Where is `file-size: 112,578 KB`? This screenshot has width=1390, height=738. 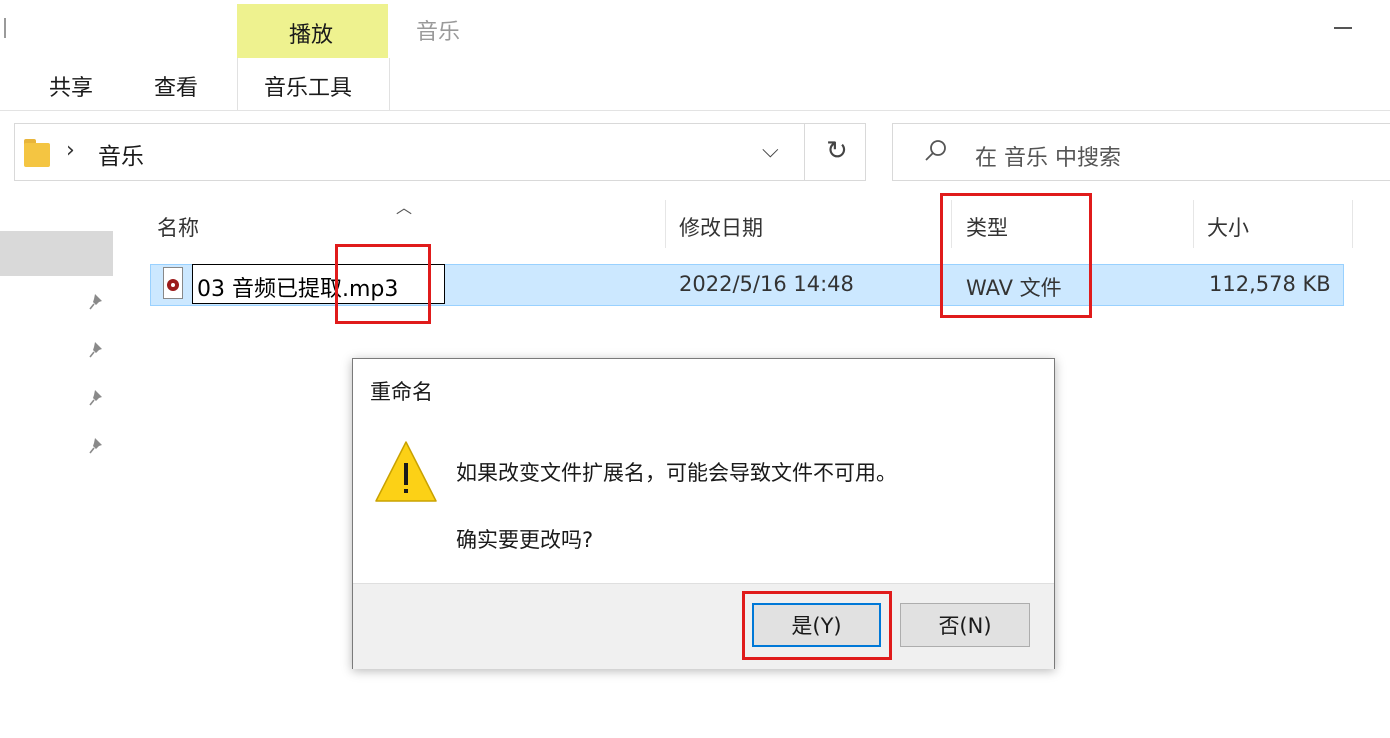
file-size: 112,578 KB is located at coordinates (1270, 284).